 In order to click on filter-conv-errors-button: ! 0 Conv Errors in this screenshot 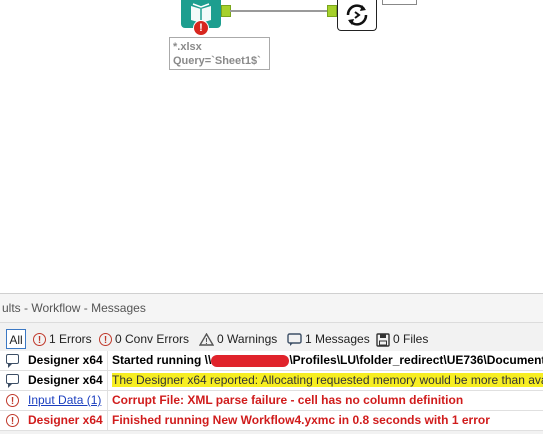, I will do `click(144, 339)`.